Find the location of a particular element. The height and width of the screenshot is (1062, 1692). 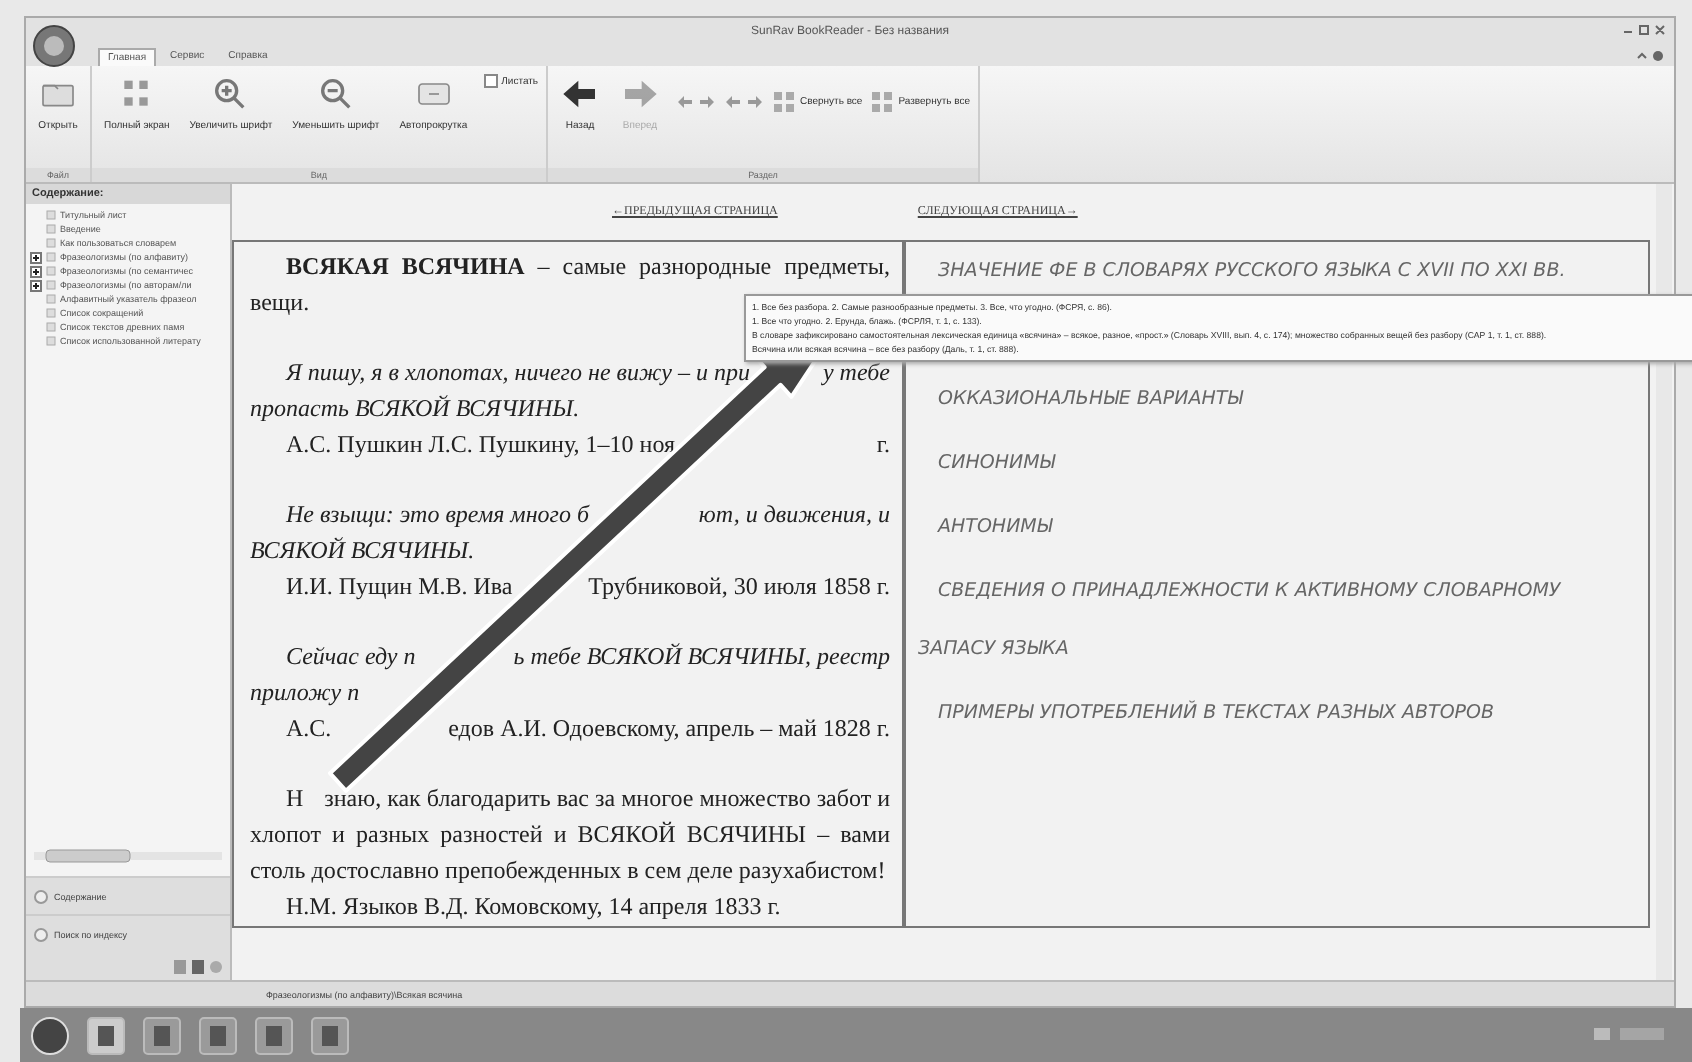

text-fragment: у тебе is located at coordinates (856, 373).